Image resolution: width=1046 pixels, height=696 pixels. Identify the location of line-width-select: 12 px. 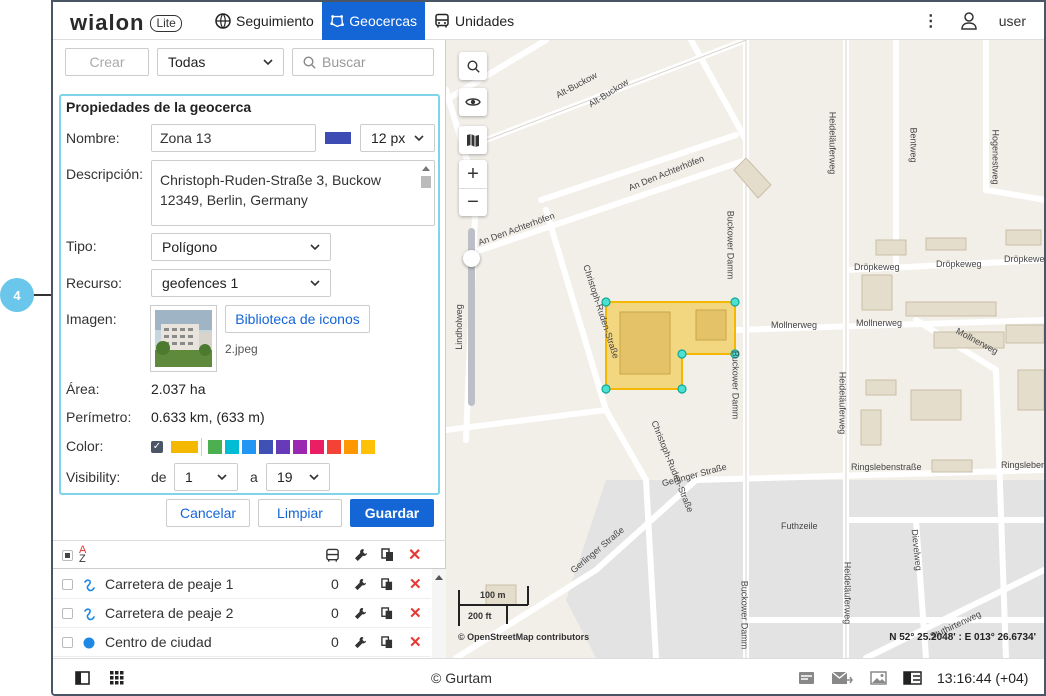
(397, 138).